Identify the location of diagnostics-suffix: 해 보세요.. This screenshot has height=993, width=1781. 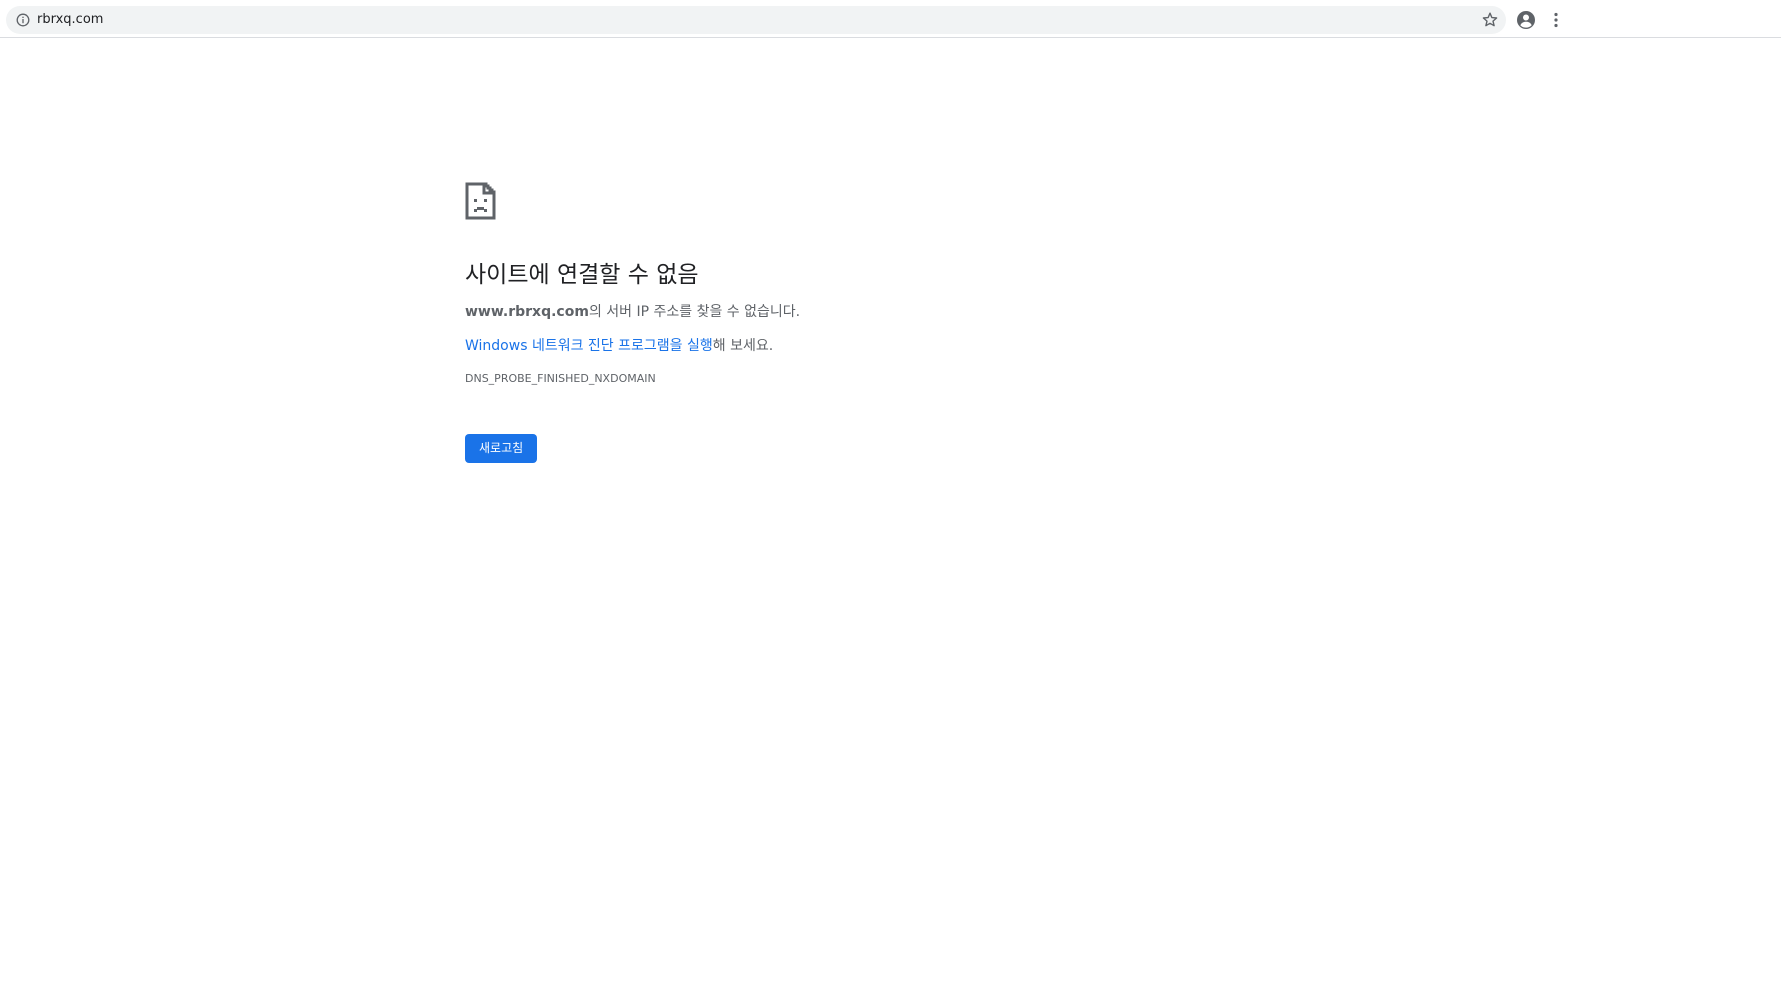
(743, 346).